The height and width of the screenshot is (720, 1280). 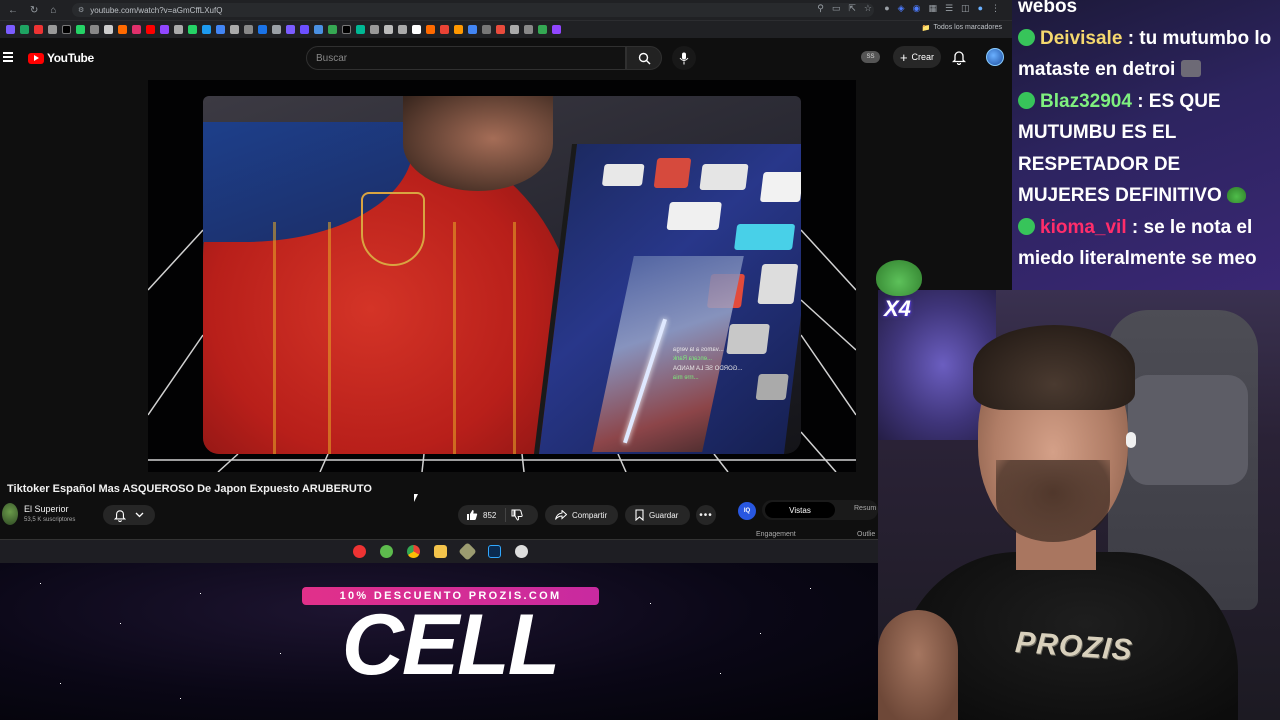 What do you see at coordinates (684, 58) in the screenshot?
I see `voice-search-button` at bounding box center [684, 58].